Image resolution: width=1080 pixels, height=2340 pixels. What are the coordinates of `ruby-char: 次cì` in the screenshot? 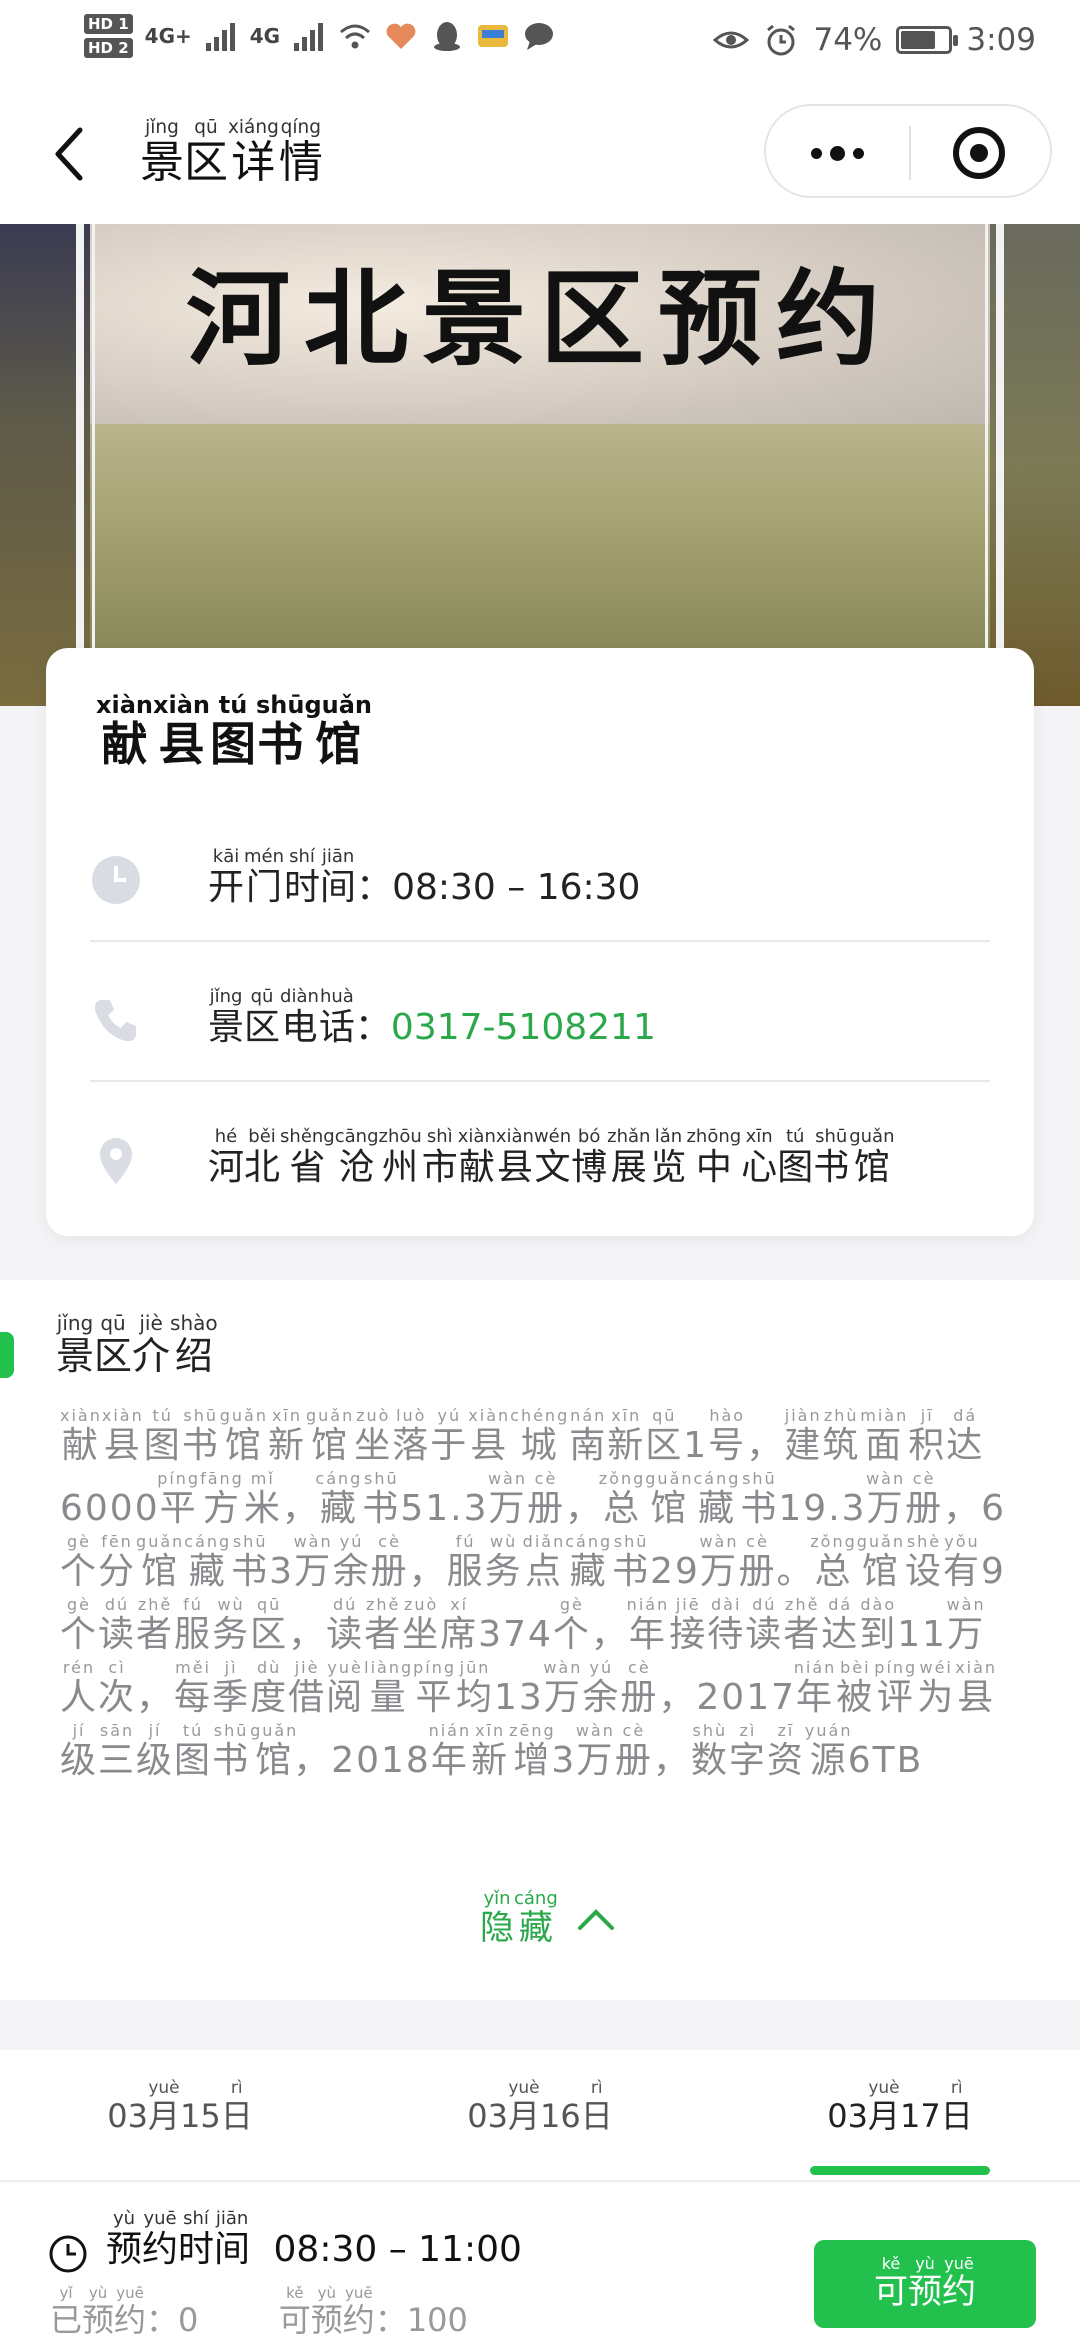 It's located at (117, 1688).